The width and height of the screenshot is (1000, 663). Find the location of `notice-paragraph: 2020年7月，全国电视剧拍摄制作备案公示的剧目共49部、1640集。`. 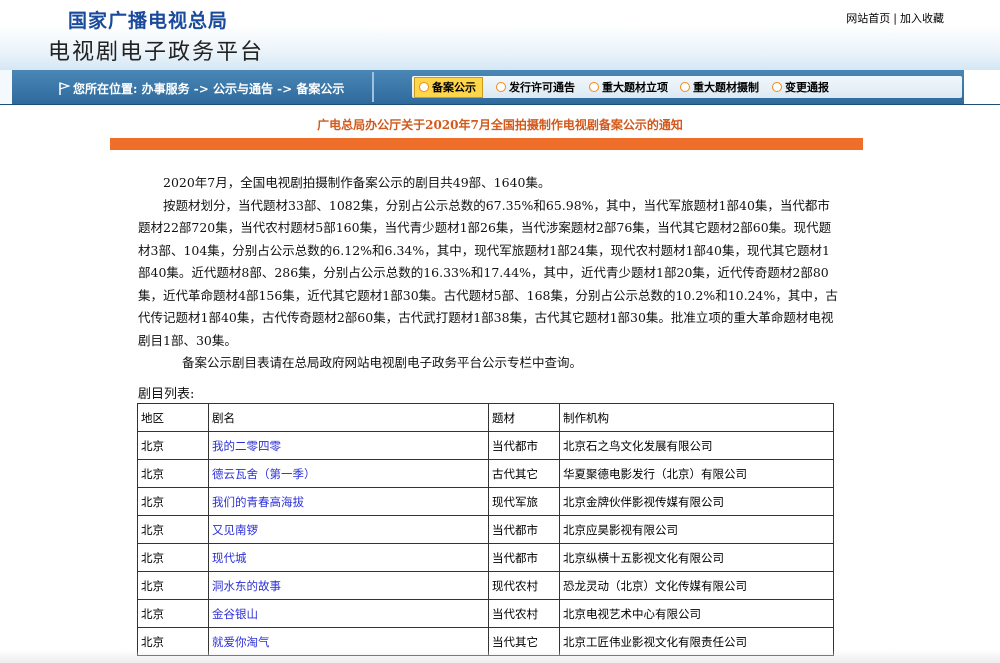

notice-paragraph: 2020年7月，全国电视剧拍摄制作备案公示的剧目共49部、1640集。 is located at coordinates (357, 182).